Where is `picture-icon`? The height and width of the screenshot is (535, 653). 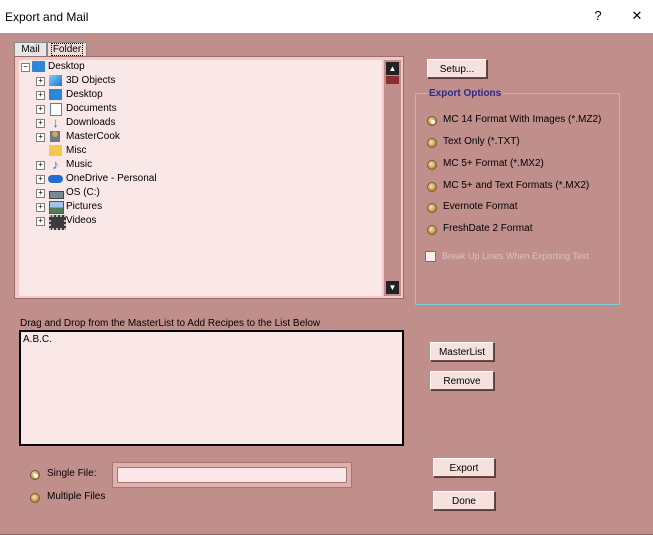
picture-icon is located at coordinates (56, 207).